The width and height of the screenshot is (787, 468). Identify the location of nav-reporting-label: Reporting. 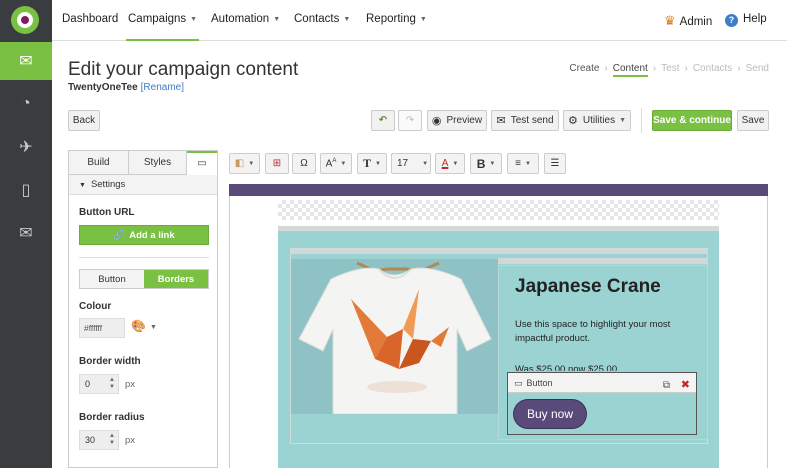
(391, 19).